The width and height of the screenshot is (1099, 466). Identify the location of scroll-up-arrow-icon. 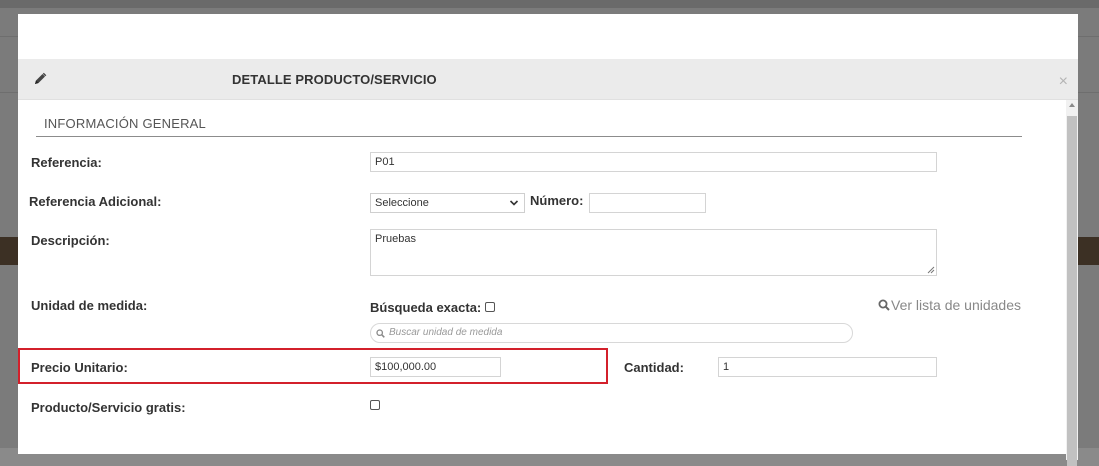
(1072, 105).